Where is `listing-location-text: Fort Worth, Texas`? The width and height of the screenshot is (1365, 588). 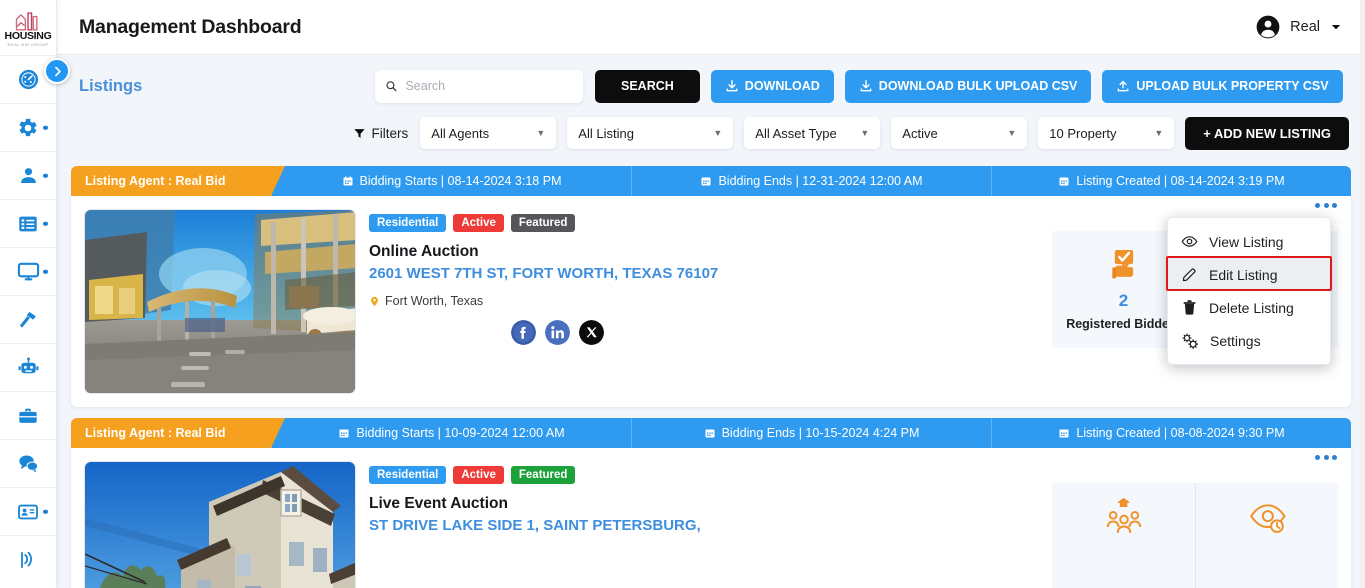
listing-location-text: Fort Worth, Texas is located at coordinates (434, 301).